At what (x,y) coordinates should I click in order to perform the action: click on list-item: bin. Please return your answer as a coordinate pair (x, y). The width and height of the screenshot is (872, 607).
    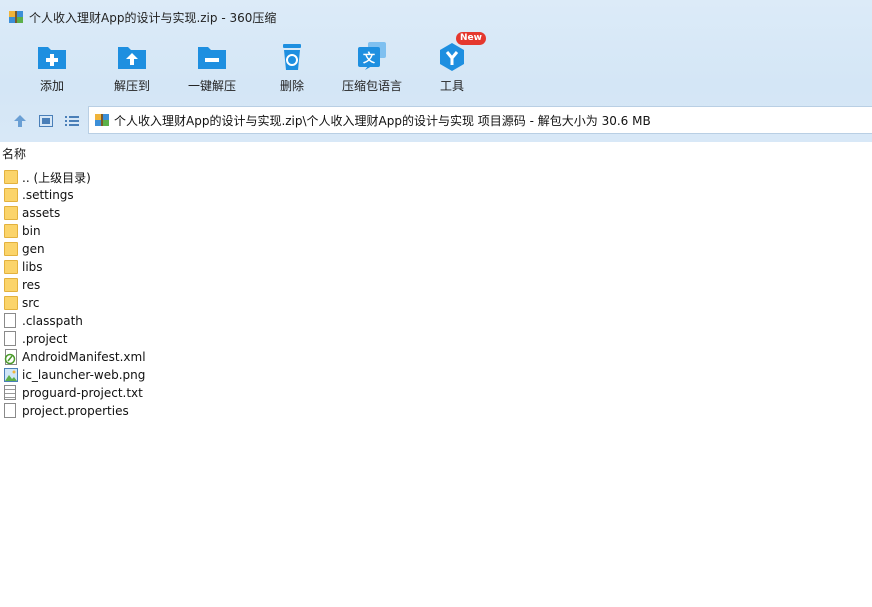
    Looking at the image, I should click on (436, 231).